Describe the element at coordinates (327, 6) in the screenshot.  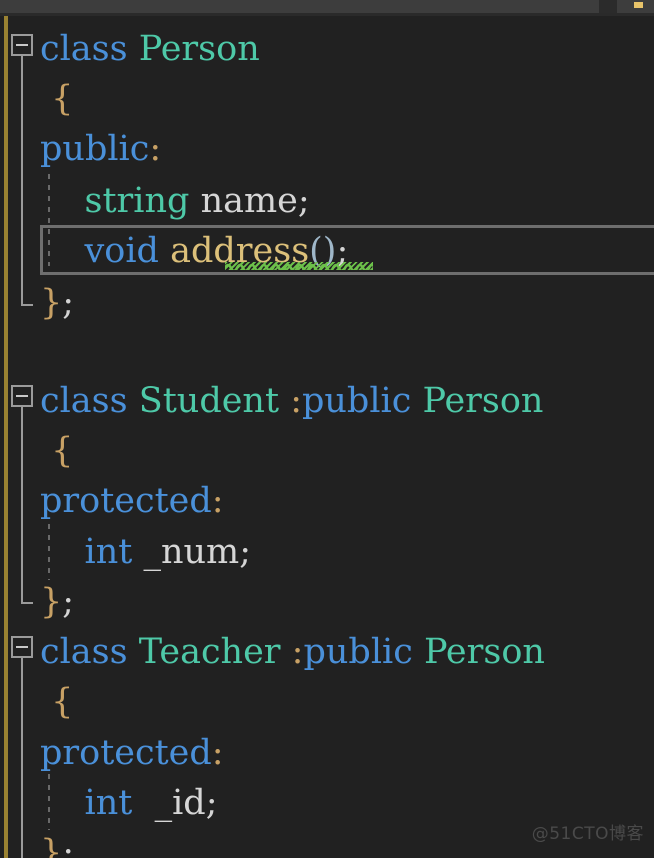
I see `editor-top-bar` at that location.